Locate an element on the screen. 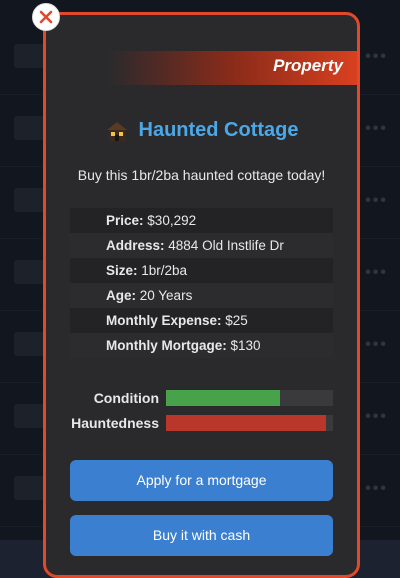 This screenshot has width=400, height=578. detail-value: $30,292 is located at coordinates (172, 220).